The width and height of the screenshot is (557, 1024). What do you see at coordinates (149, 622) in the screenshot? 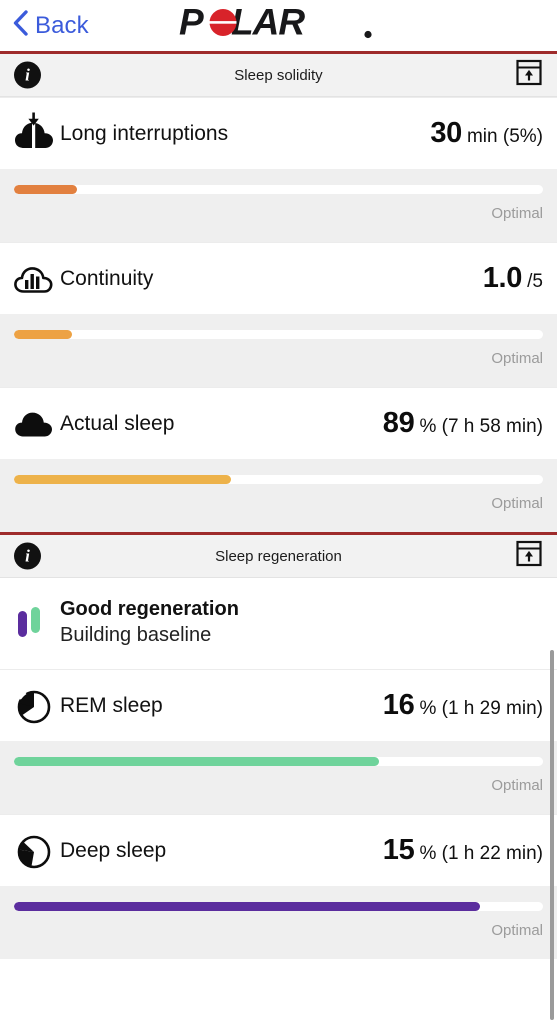
I see `regeneration-text: Good regeneration Building baseline` at bounding box center [149, 622].